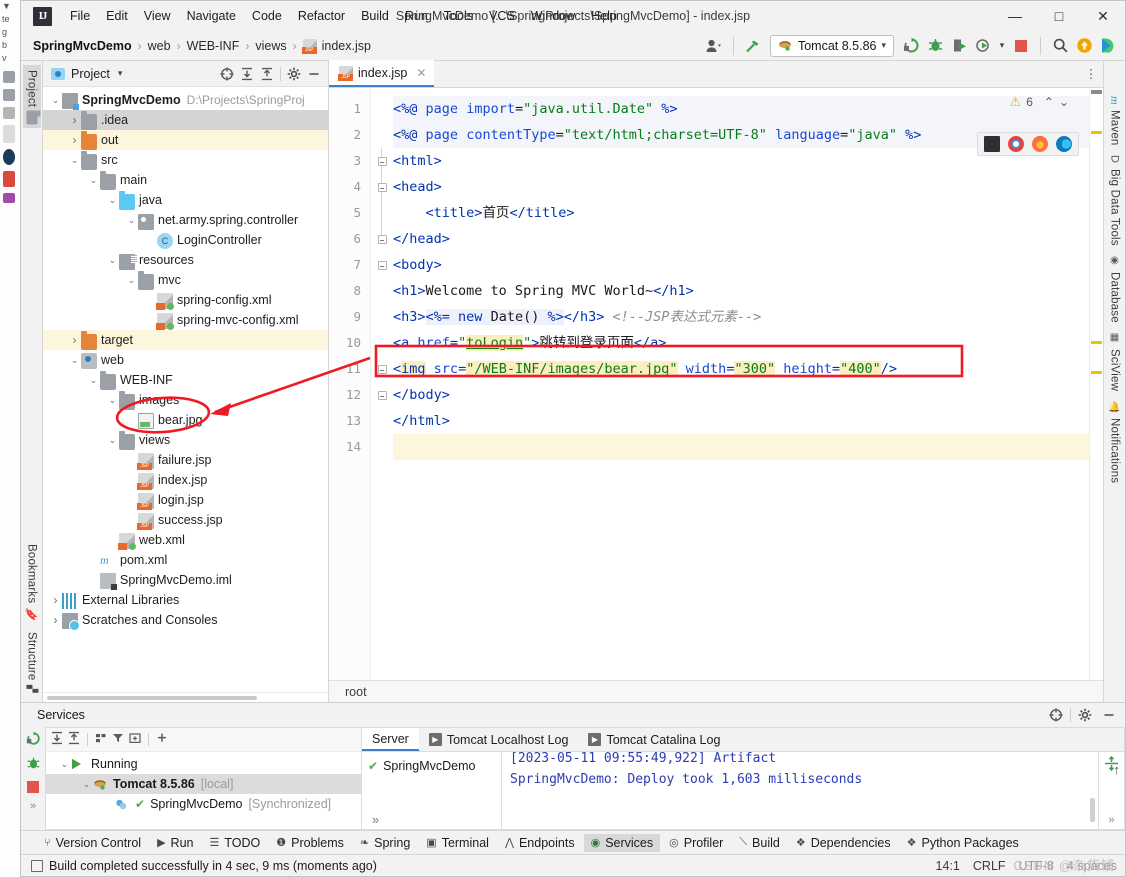  What do you see at coordinates (959, 46) in the screenshot?
I see `run-with-coverage-icon` at bounding box center [959, 46].